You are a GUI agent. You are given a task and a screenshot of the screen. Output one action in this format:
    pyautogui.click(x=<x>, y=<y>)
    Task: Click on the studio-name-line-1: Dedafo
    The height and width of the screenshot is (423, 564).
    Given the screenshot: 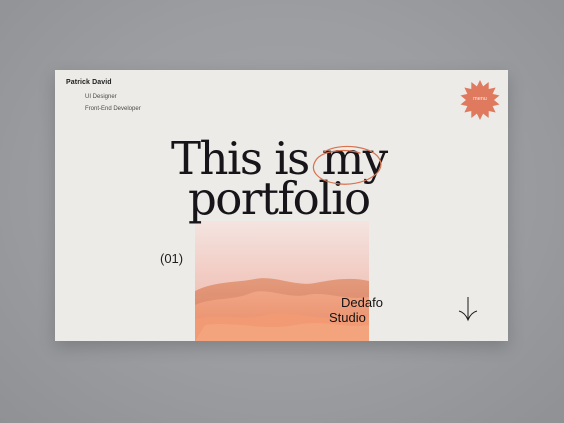 What is the action you would take?
    pyautogui.click(x=362, y=302)
    